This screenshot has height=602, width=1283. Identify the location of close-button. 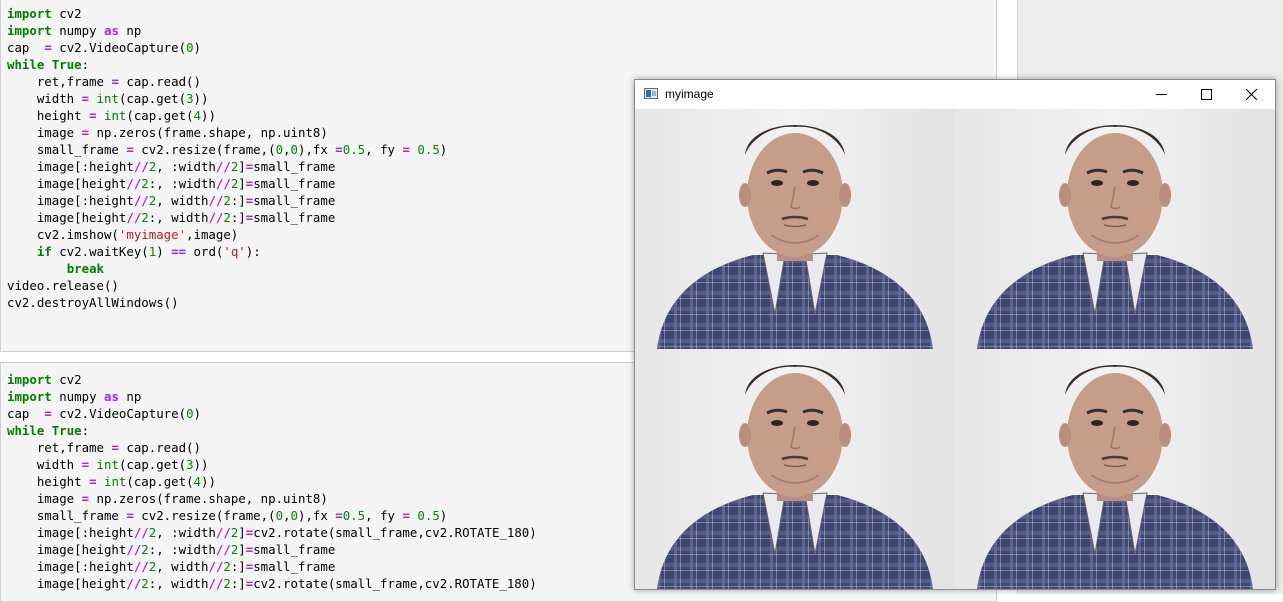
(1251, 94).